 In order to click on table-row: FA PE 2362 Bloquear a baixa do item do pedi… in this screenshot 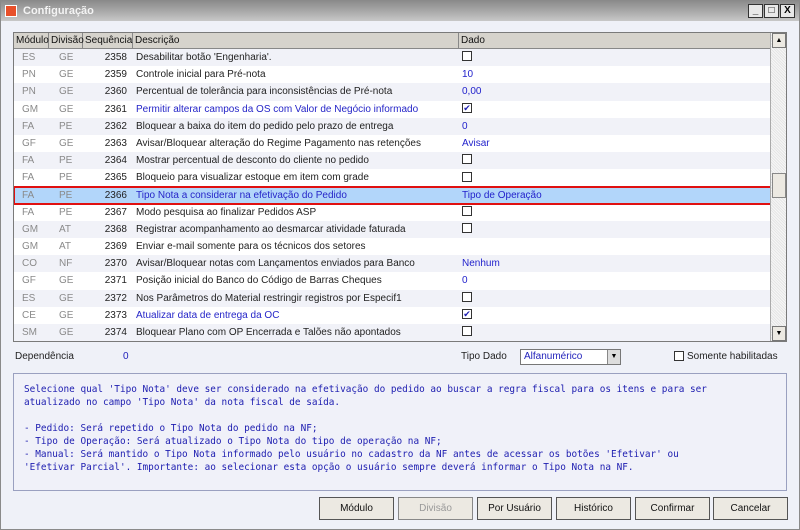, I will do `click(400, 126)`.